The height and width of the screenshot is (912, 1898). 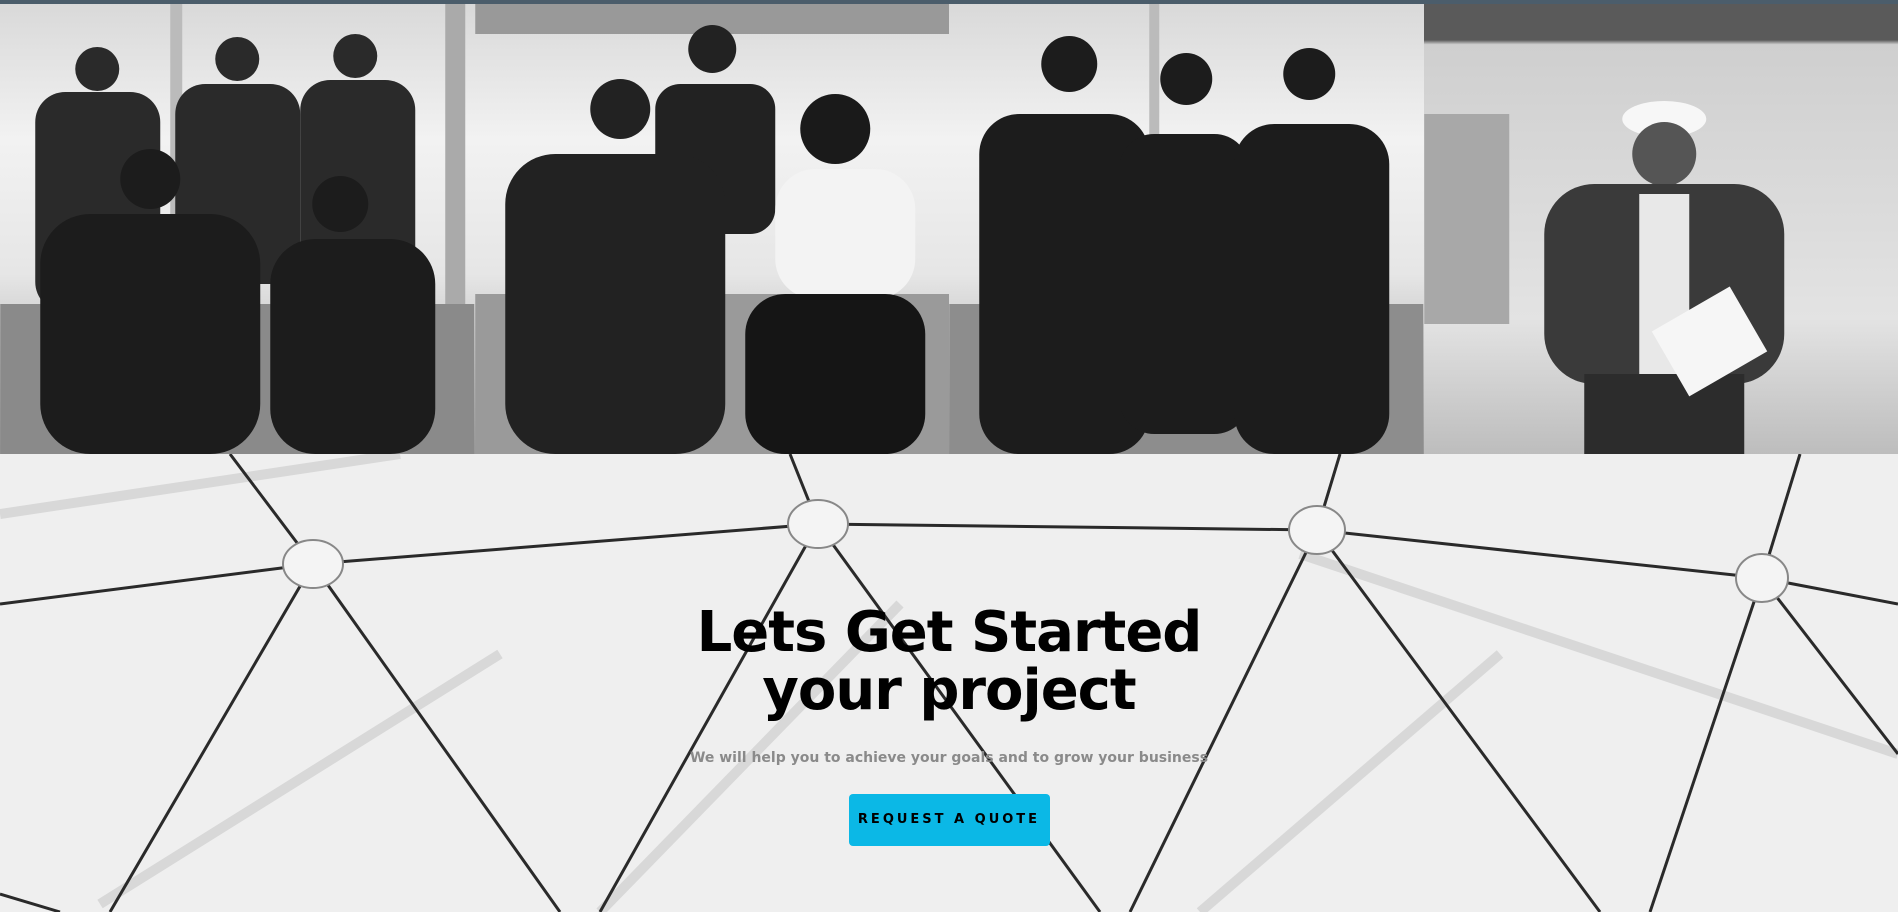 What do you see at coordinates (949, 690) in the screenshot?
I see `cta-title-line2: your project` at bounding box center [949, 690].